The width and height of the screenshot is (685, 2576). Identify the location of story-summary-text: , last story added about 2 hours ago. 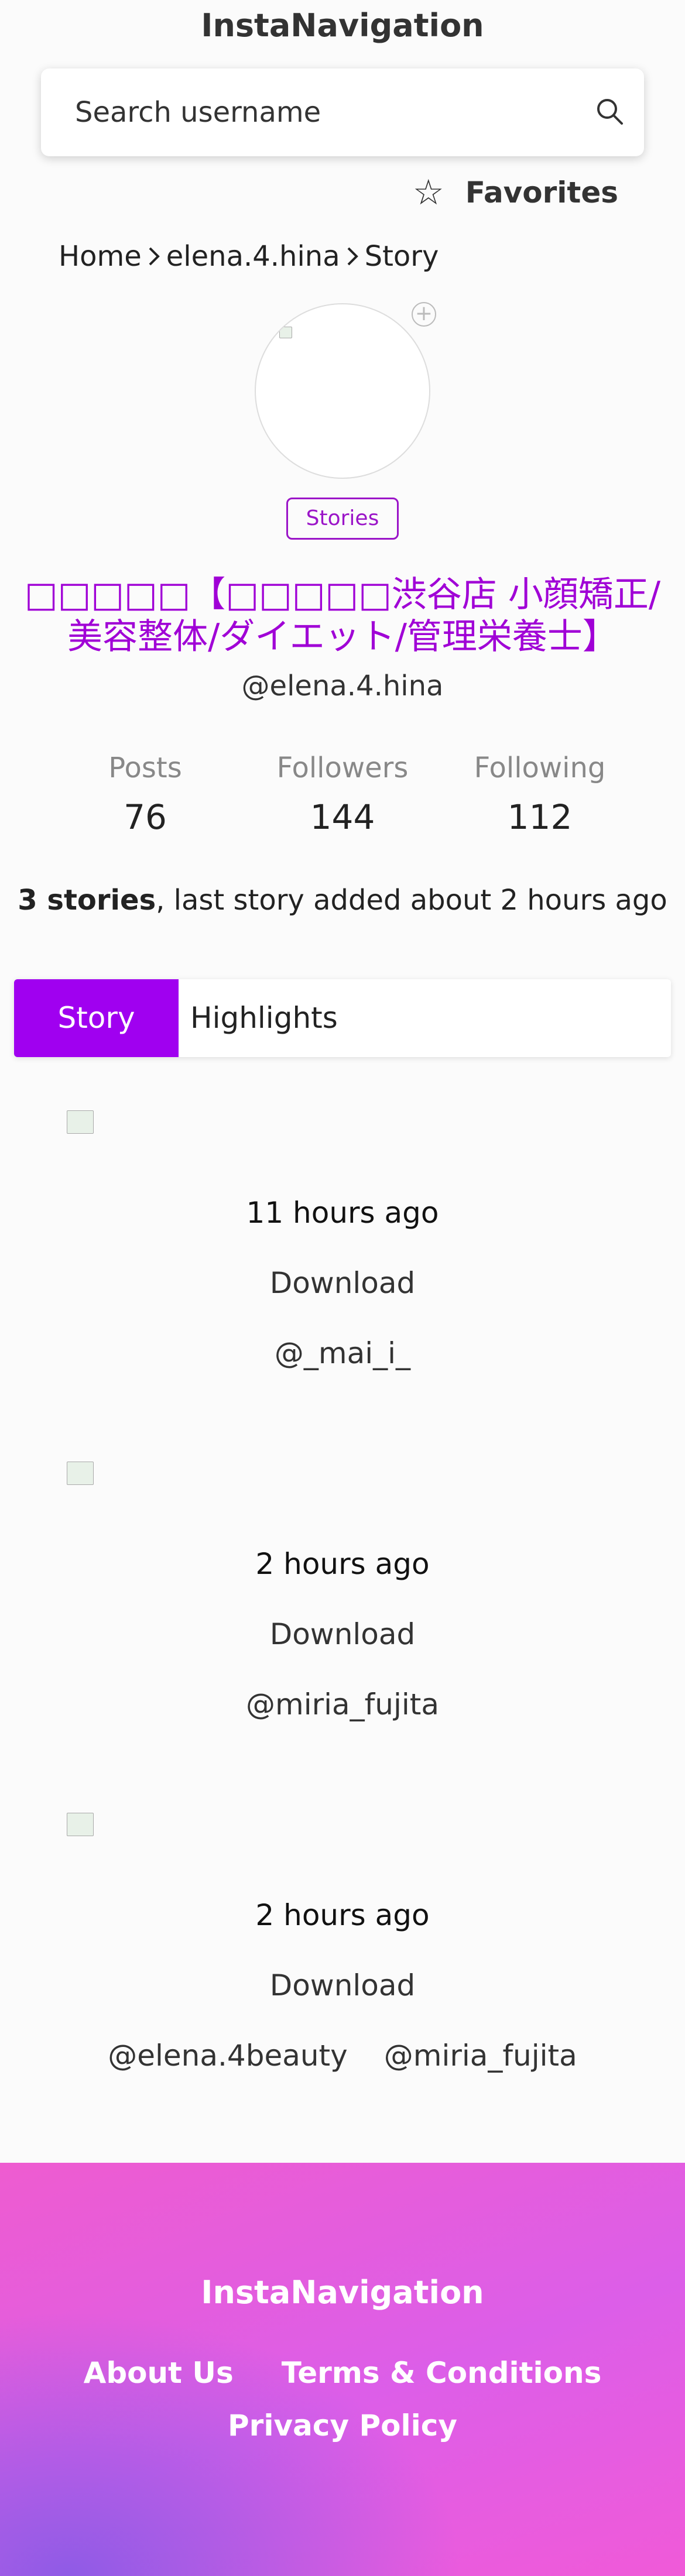
(411, 900).